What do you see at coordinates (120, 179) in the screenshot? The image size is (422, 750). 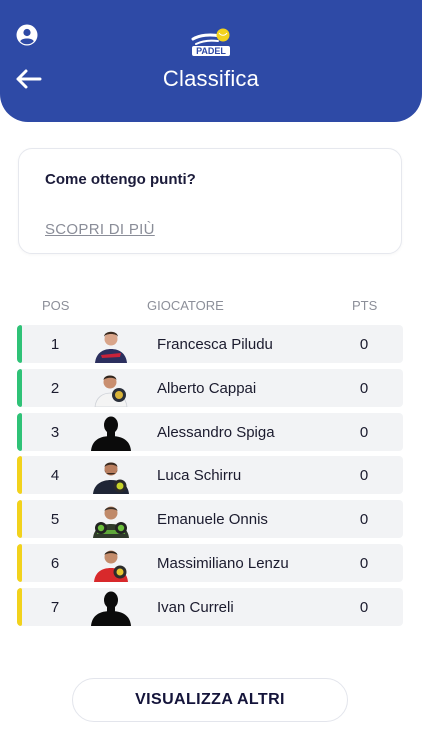 I see `points-info-title: Come ottengo punti?` at bounding box center [120, 179].